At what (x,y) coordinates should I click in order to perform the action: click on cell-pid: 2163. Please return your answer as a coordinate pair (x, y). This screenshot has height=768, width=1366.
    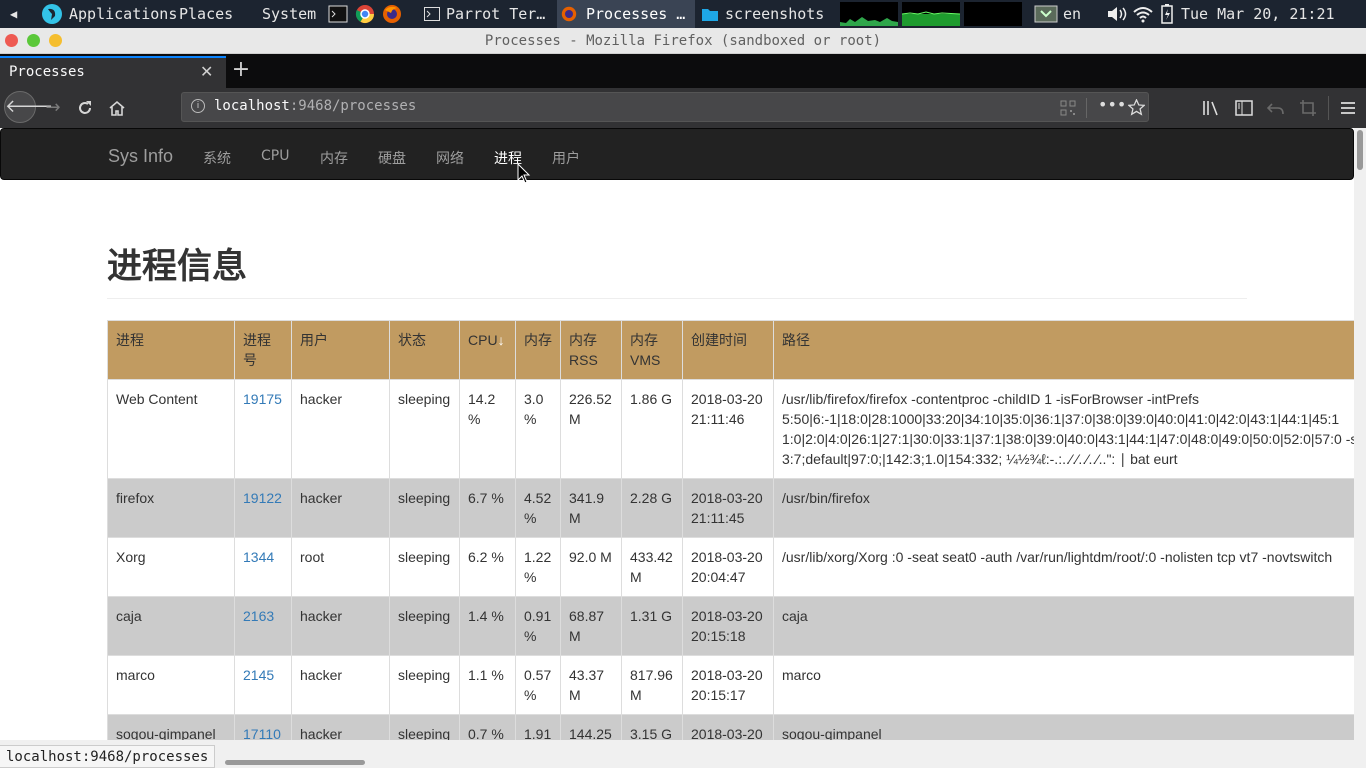
    Looking at the image, I should click on (263, 626).